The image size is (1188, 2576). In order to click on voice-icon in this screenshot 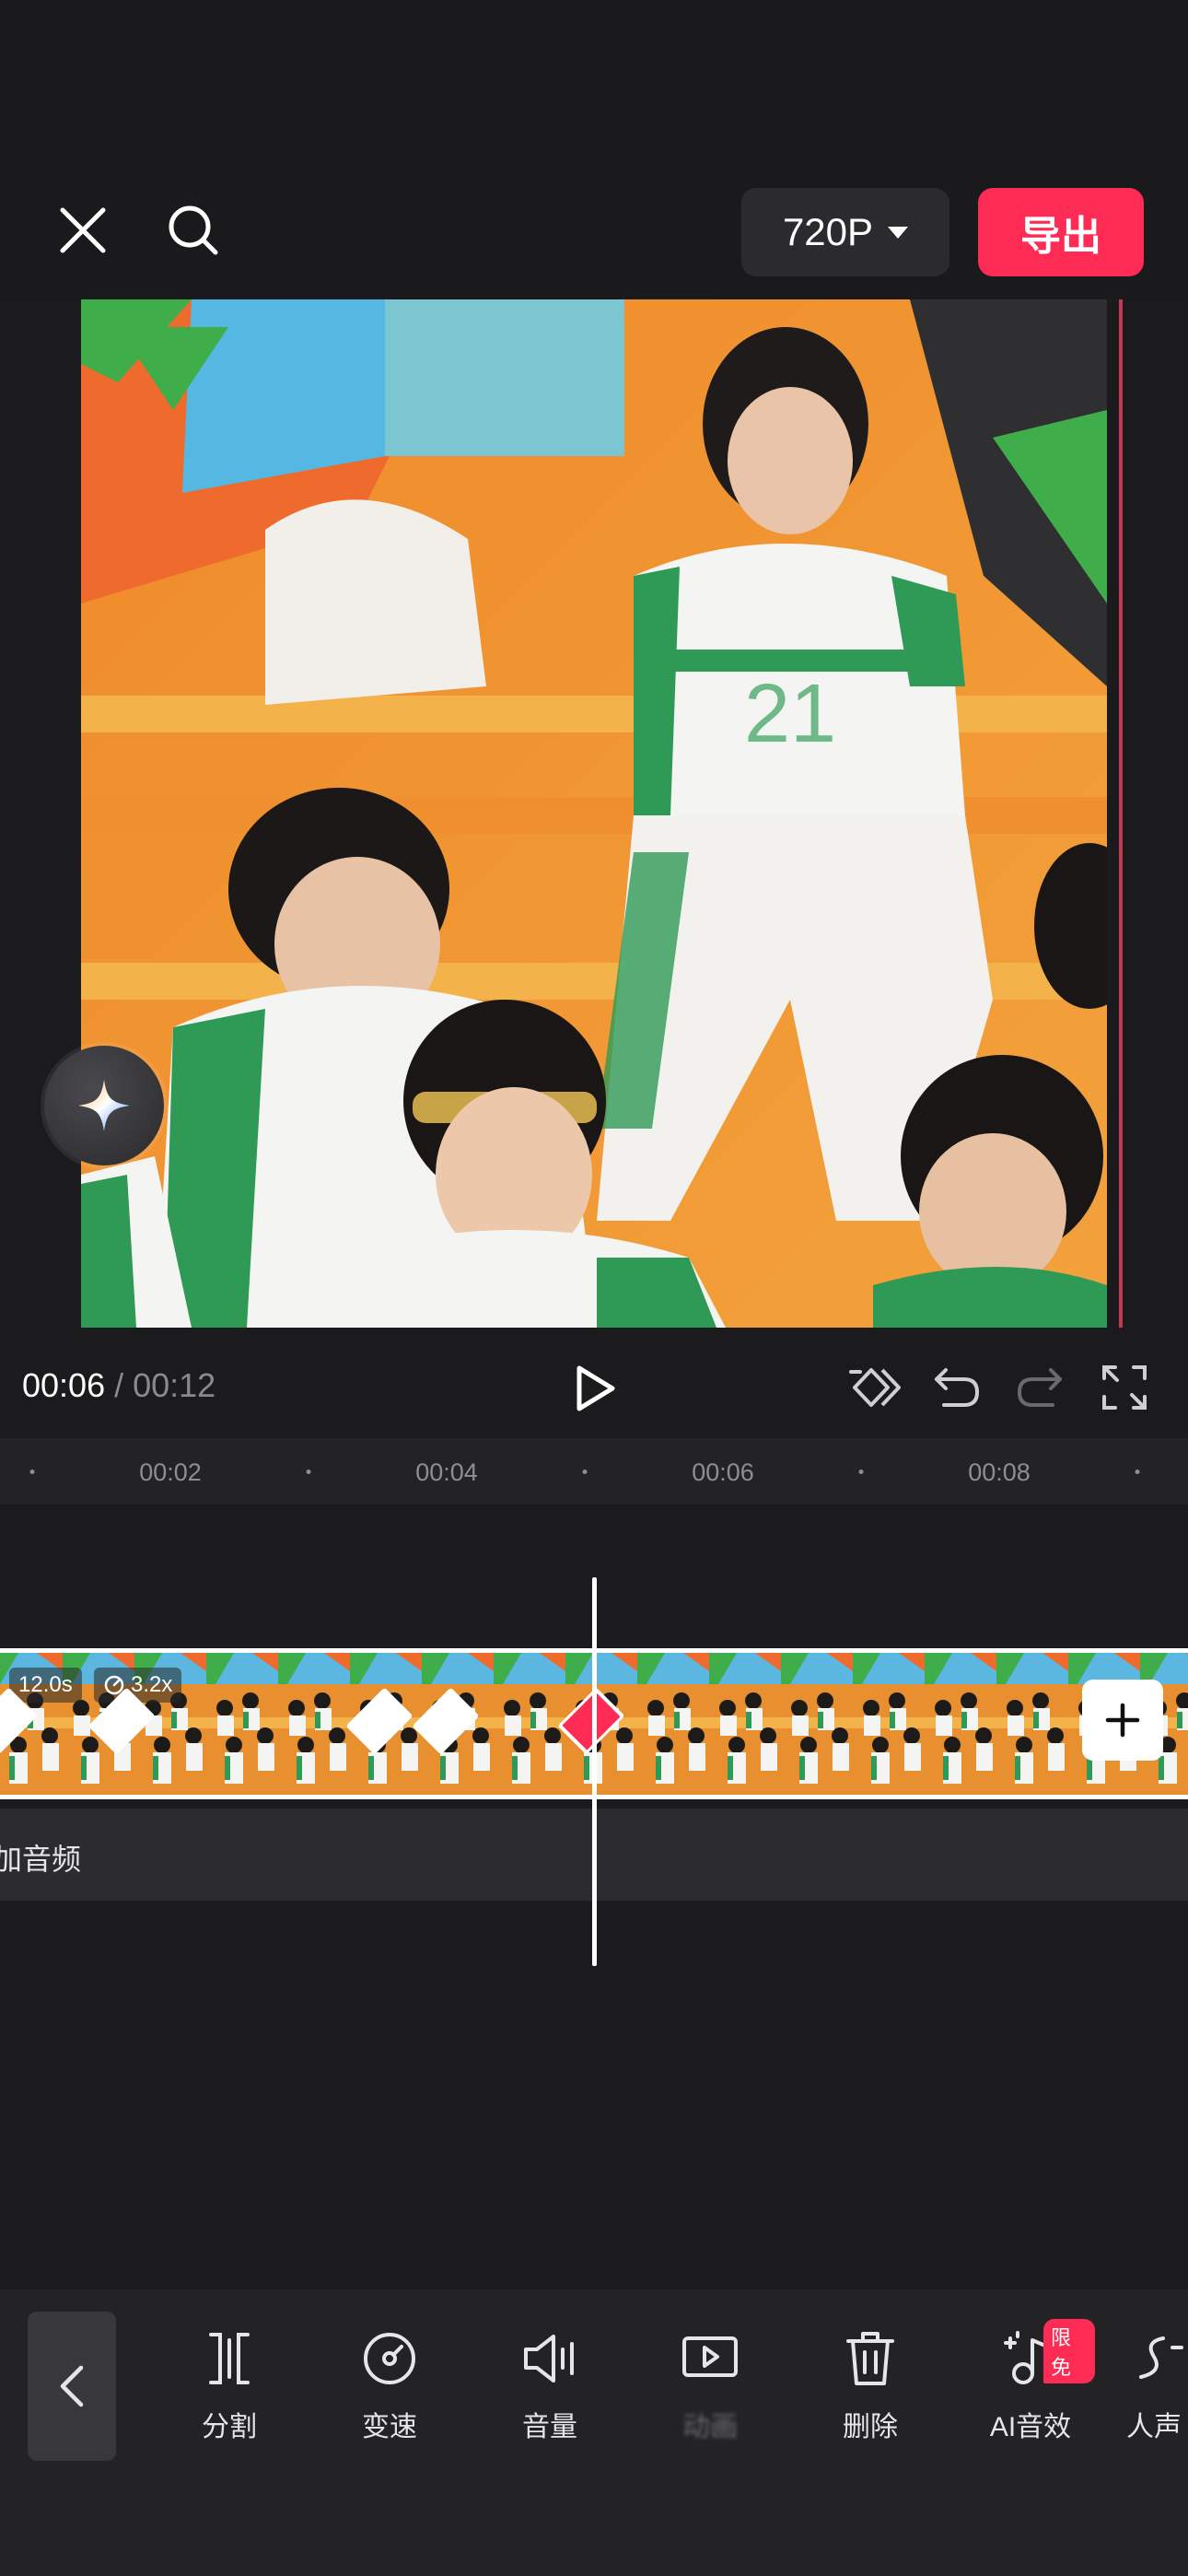, I will do `click(1157, 2358)`.